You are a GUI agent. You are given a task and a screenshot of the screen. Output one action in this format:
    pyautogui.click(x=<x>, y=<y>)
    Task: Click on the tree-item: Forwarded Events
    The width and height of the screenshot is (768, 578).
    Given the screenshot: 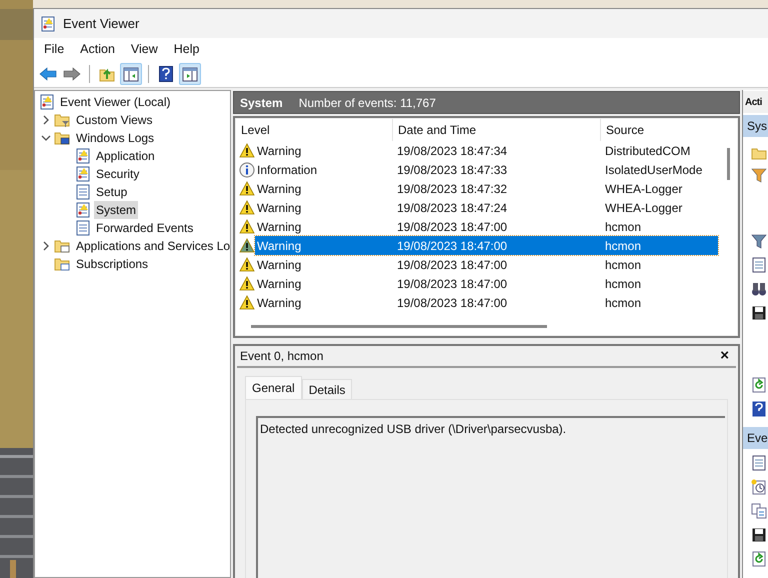 What is the action you would take?
    pyautogui.click(x=145, y=228)
    